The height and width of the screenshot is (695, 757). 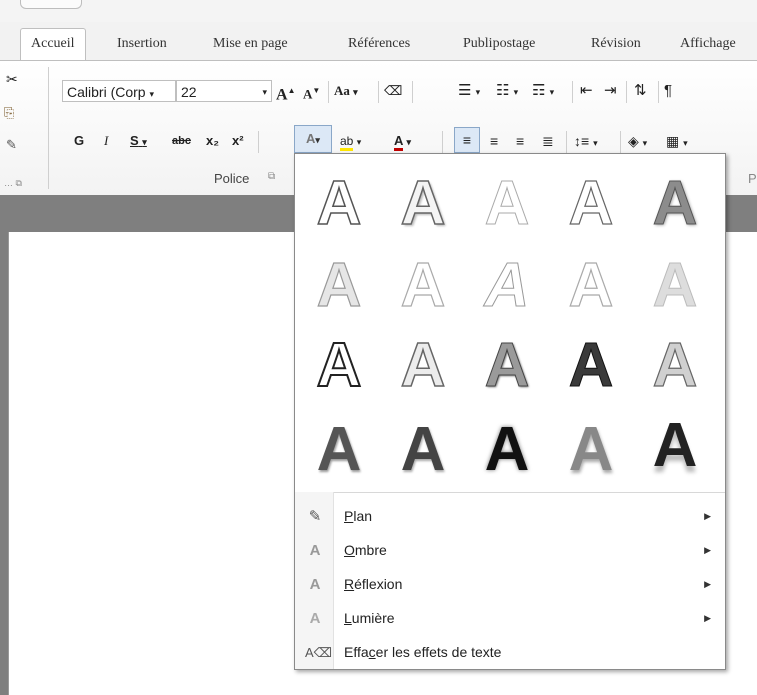 I want to click on font-color-button: A ▾, so click(x=402, y=141).